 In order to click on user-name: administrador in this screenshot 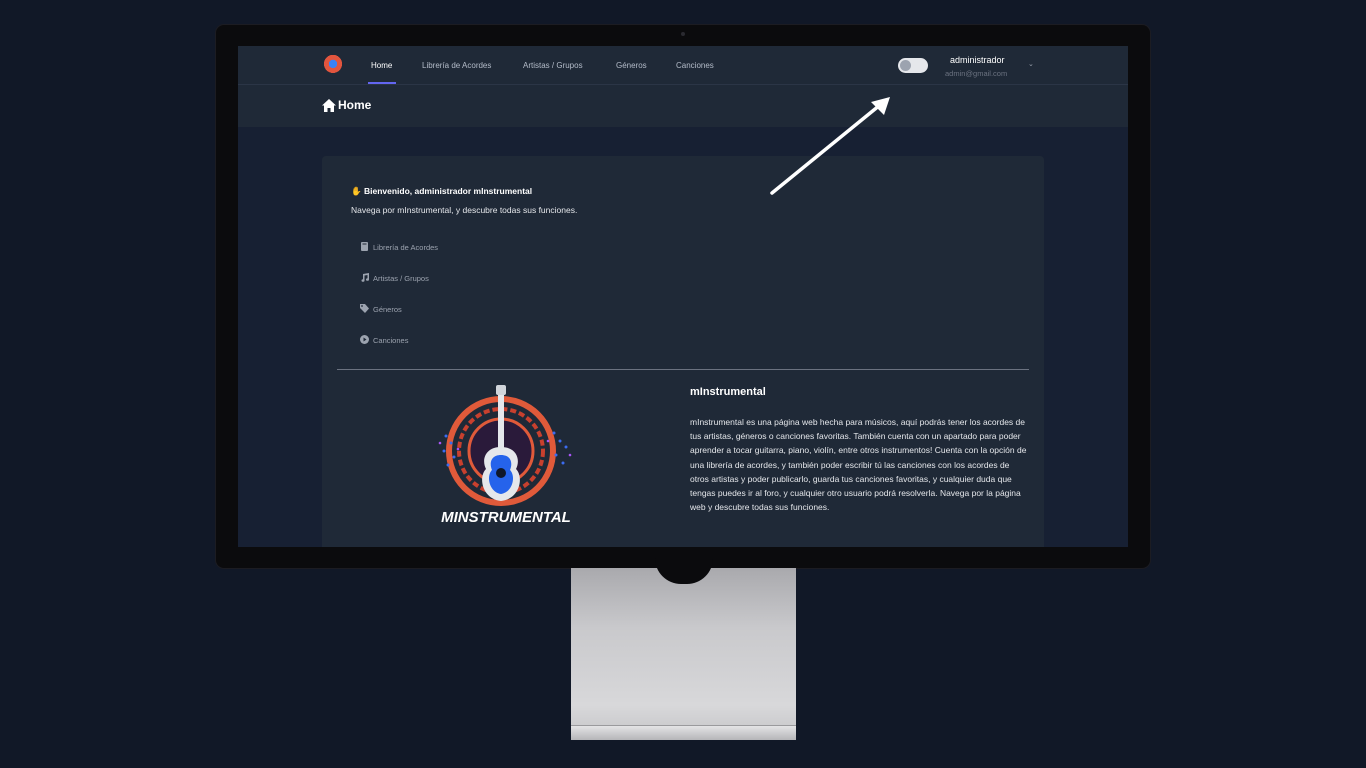, I will do `click(977, 60)`.